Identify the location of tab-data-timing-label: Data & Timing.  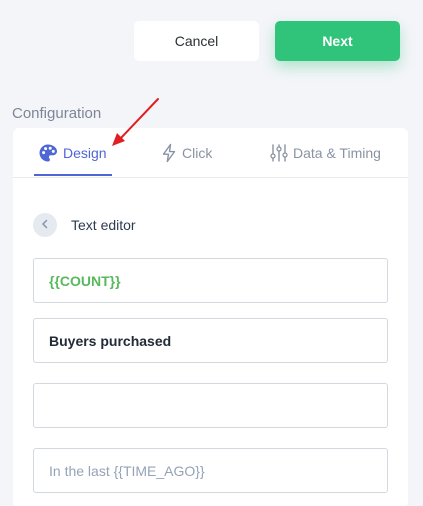
(337, 153).